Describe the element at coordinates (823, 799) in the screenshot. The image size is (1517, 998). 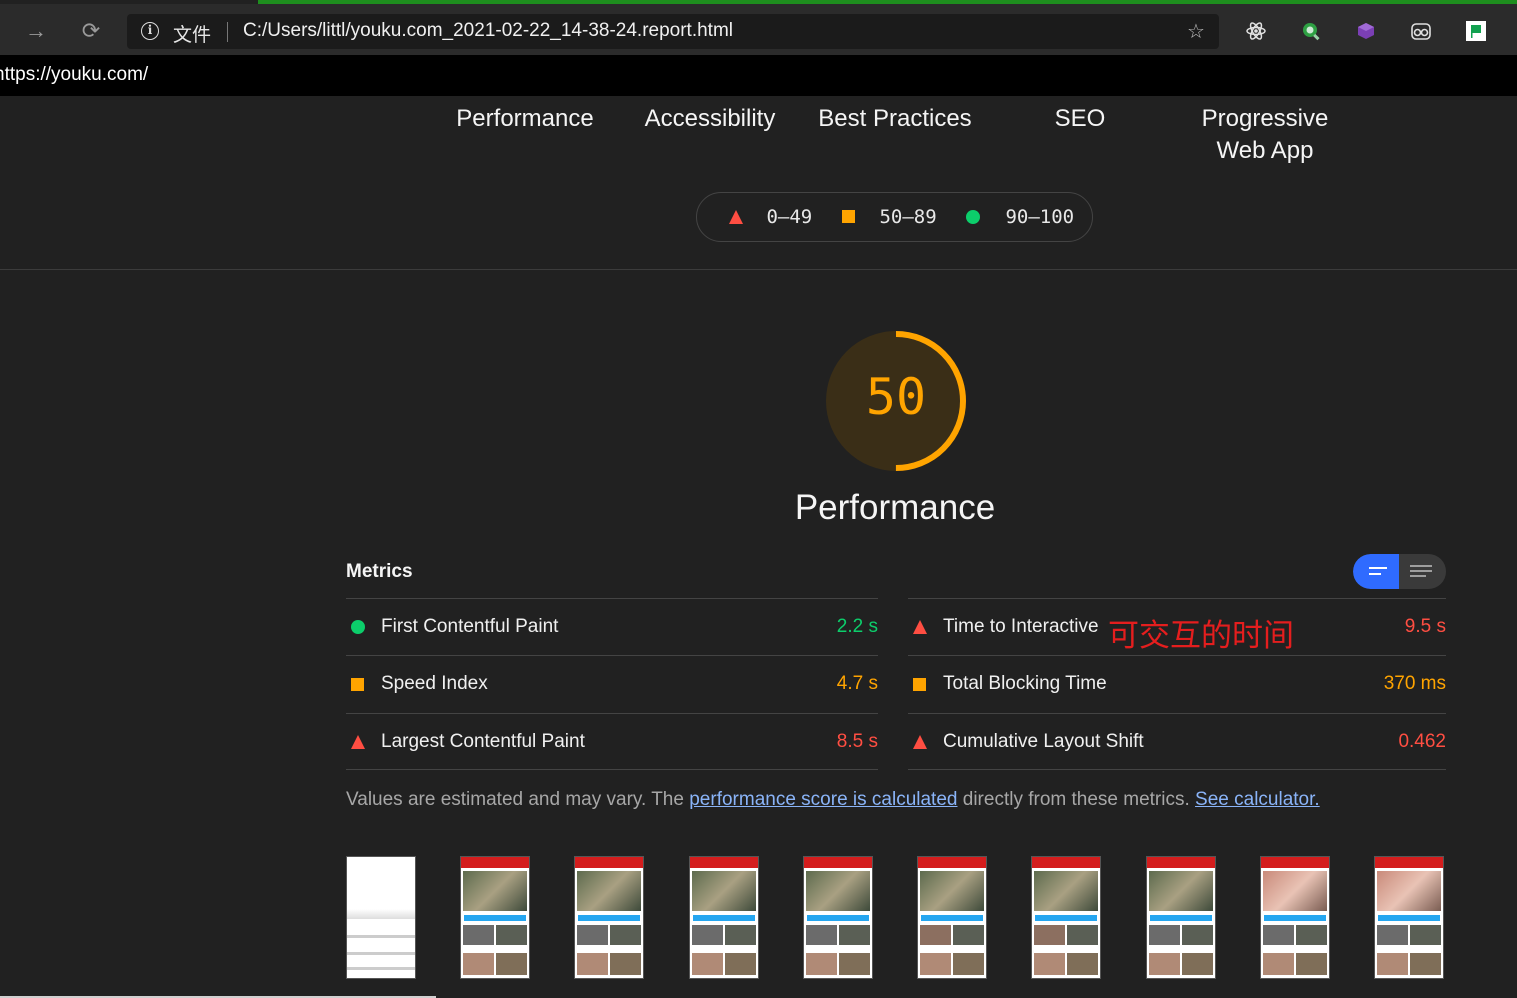
I see `score-calculated-link: performance score is calculated` at that location.